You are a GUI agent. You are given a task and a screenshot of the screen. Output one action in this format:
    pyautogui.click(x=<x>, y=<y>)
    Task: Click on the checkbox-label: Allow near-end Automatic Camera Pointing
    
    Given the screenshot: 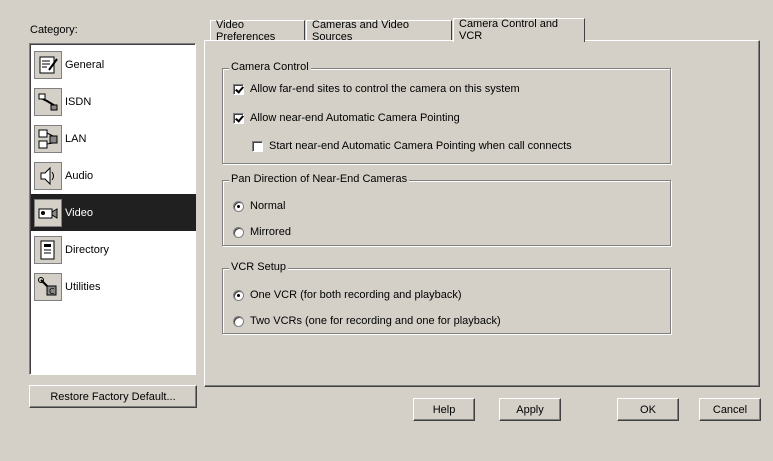 What is the action you would take?
    pyautogui.click(x=355, y=118)
    